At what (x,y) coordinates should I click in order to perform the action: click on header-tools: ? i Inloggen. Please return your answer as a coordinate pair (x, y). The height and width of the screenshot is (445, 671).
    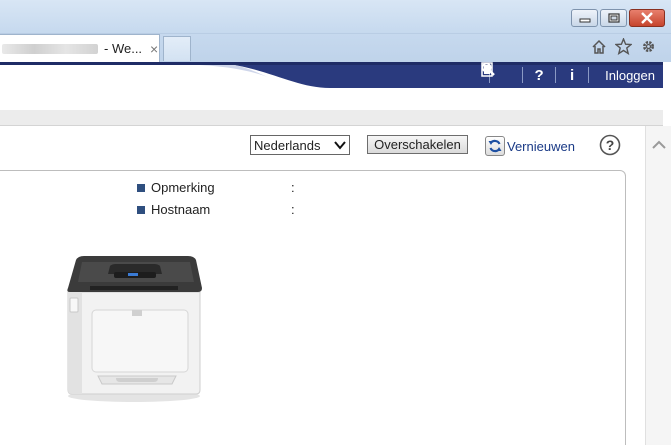
    Looking at the image, I should click on (568, 75).